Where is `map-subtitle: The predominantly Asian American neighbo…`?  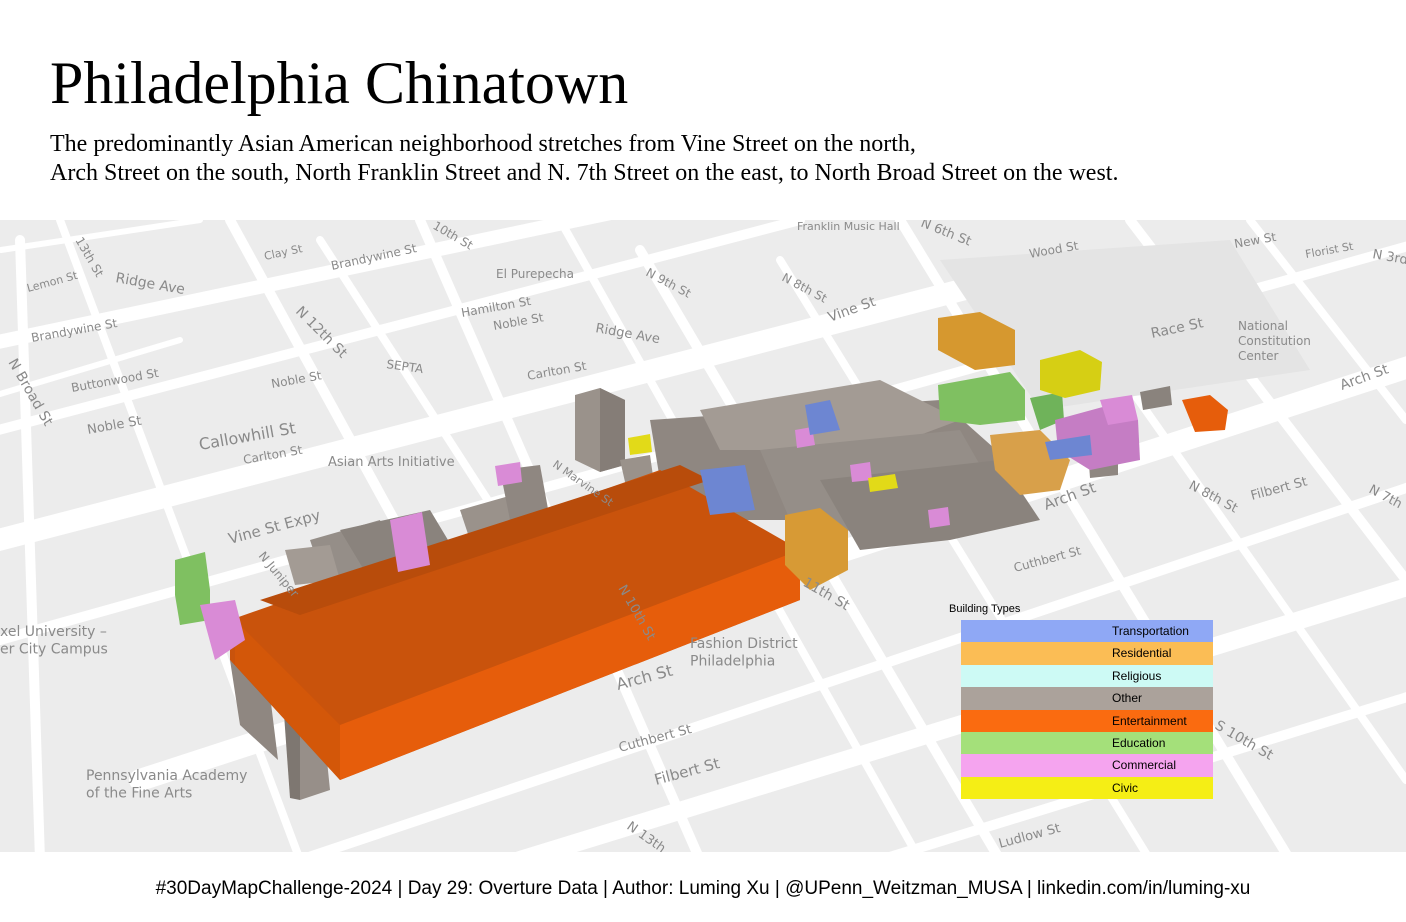 map-subtitle: The predominantly Asian American neighbo… is located at coordinates (700, 159).